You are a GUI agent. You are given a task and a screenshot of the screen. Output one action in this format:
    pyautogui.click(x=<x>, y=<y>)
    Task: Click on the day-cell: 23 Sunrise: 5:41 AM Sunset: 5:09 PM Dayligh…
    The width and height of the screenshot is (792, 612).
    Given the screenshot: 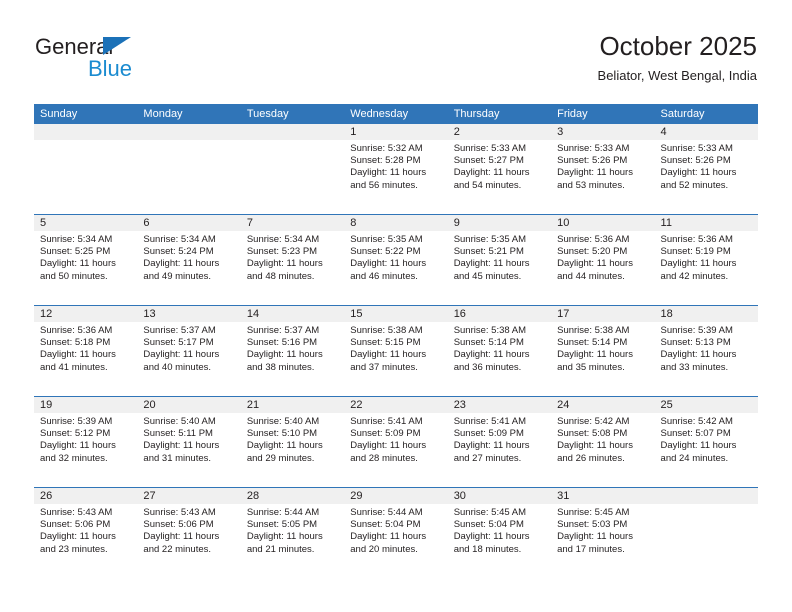 What is the action you would take?
    pyautogui.click(x=499, y=442)
    